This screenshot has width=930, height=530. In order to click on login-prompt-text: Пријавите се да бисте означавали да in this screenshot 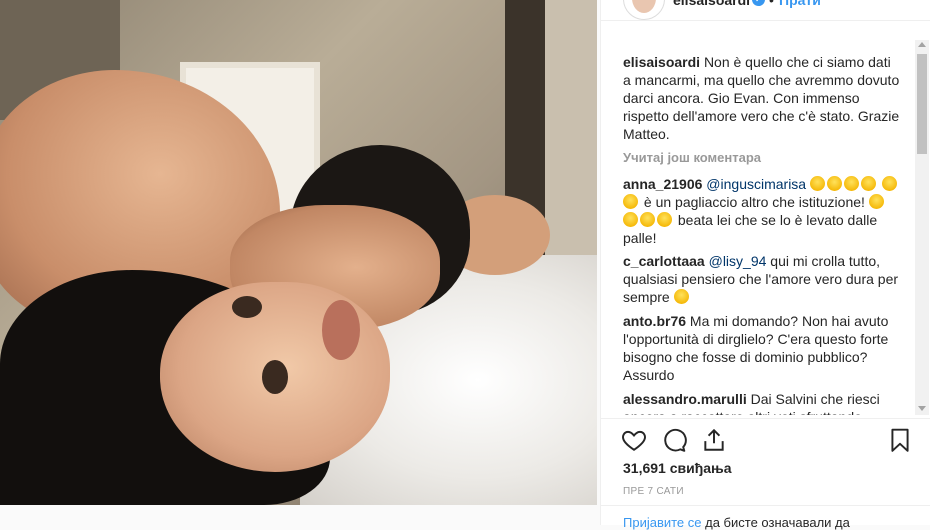, I will do `click(736, 522)`.